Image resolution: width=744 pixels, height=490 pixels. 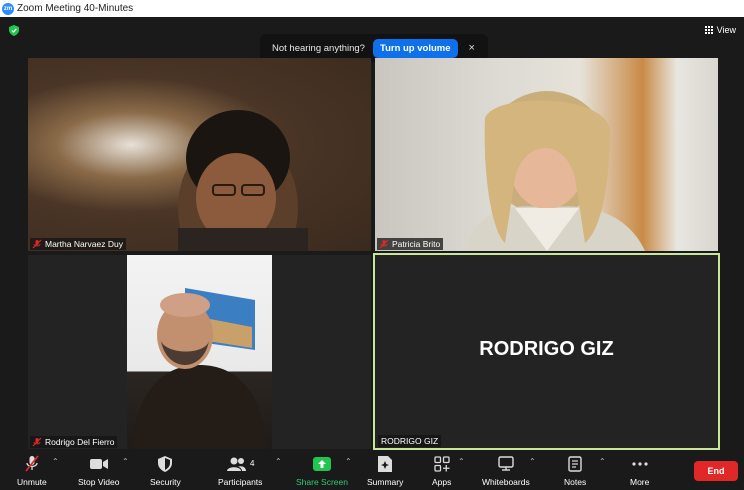 I want to click on summary-icon, so click(x=385, y=463).